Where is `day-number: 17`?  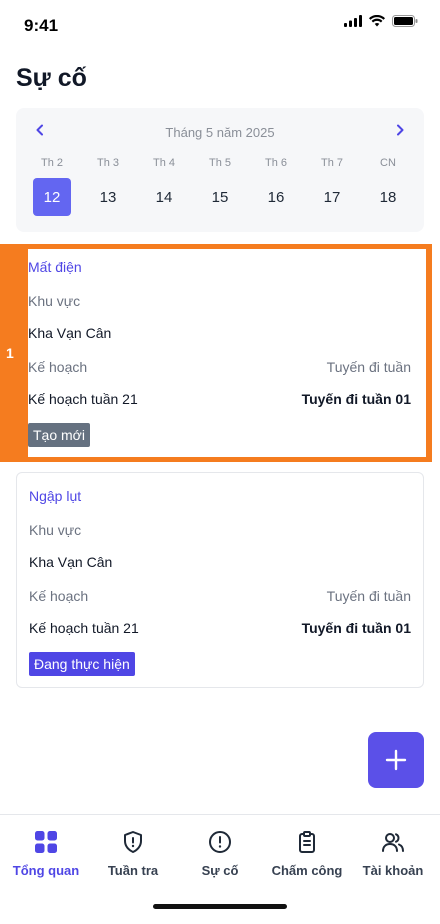
day-number: 17 is located at coordinates (332, 197).